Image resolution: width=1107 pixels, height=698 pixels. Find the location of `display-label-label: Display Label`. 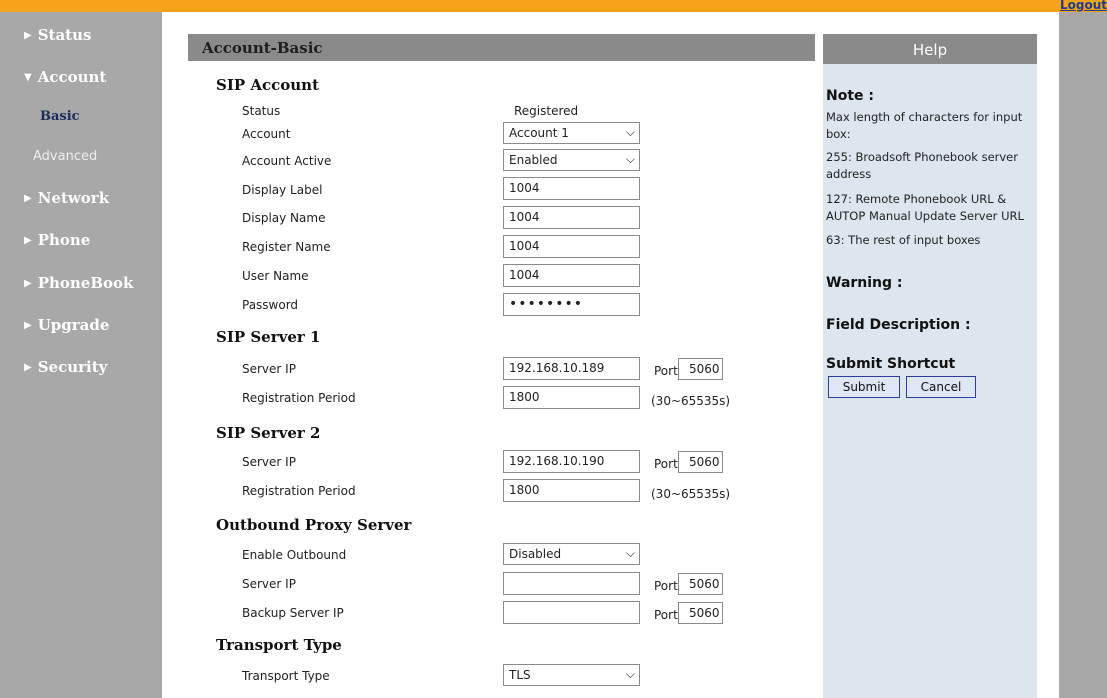

display-label-label: Display Label is located at coordinates (282, 190).